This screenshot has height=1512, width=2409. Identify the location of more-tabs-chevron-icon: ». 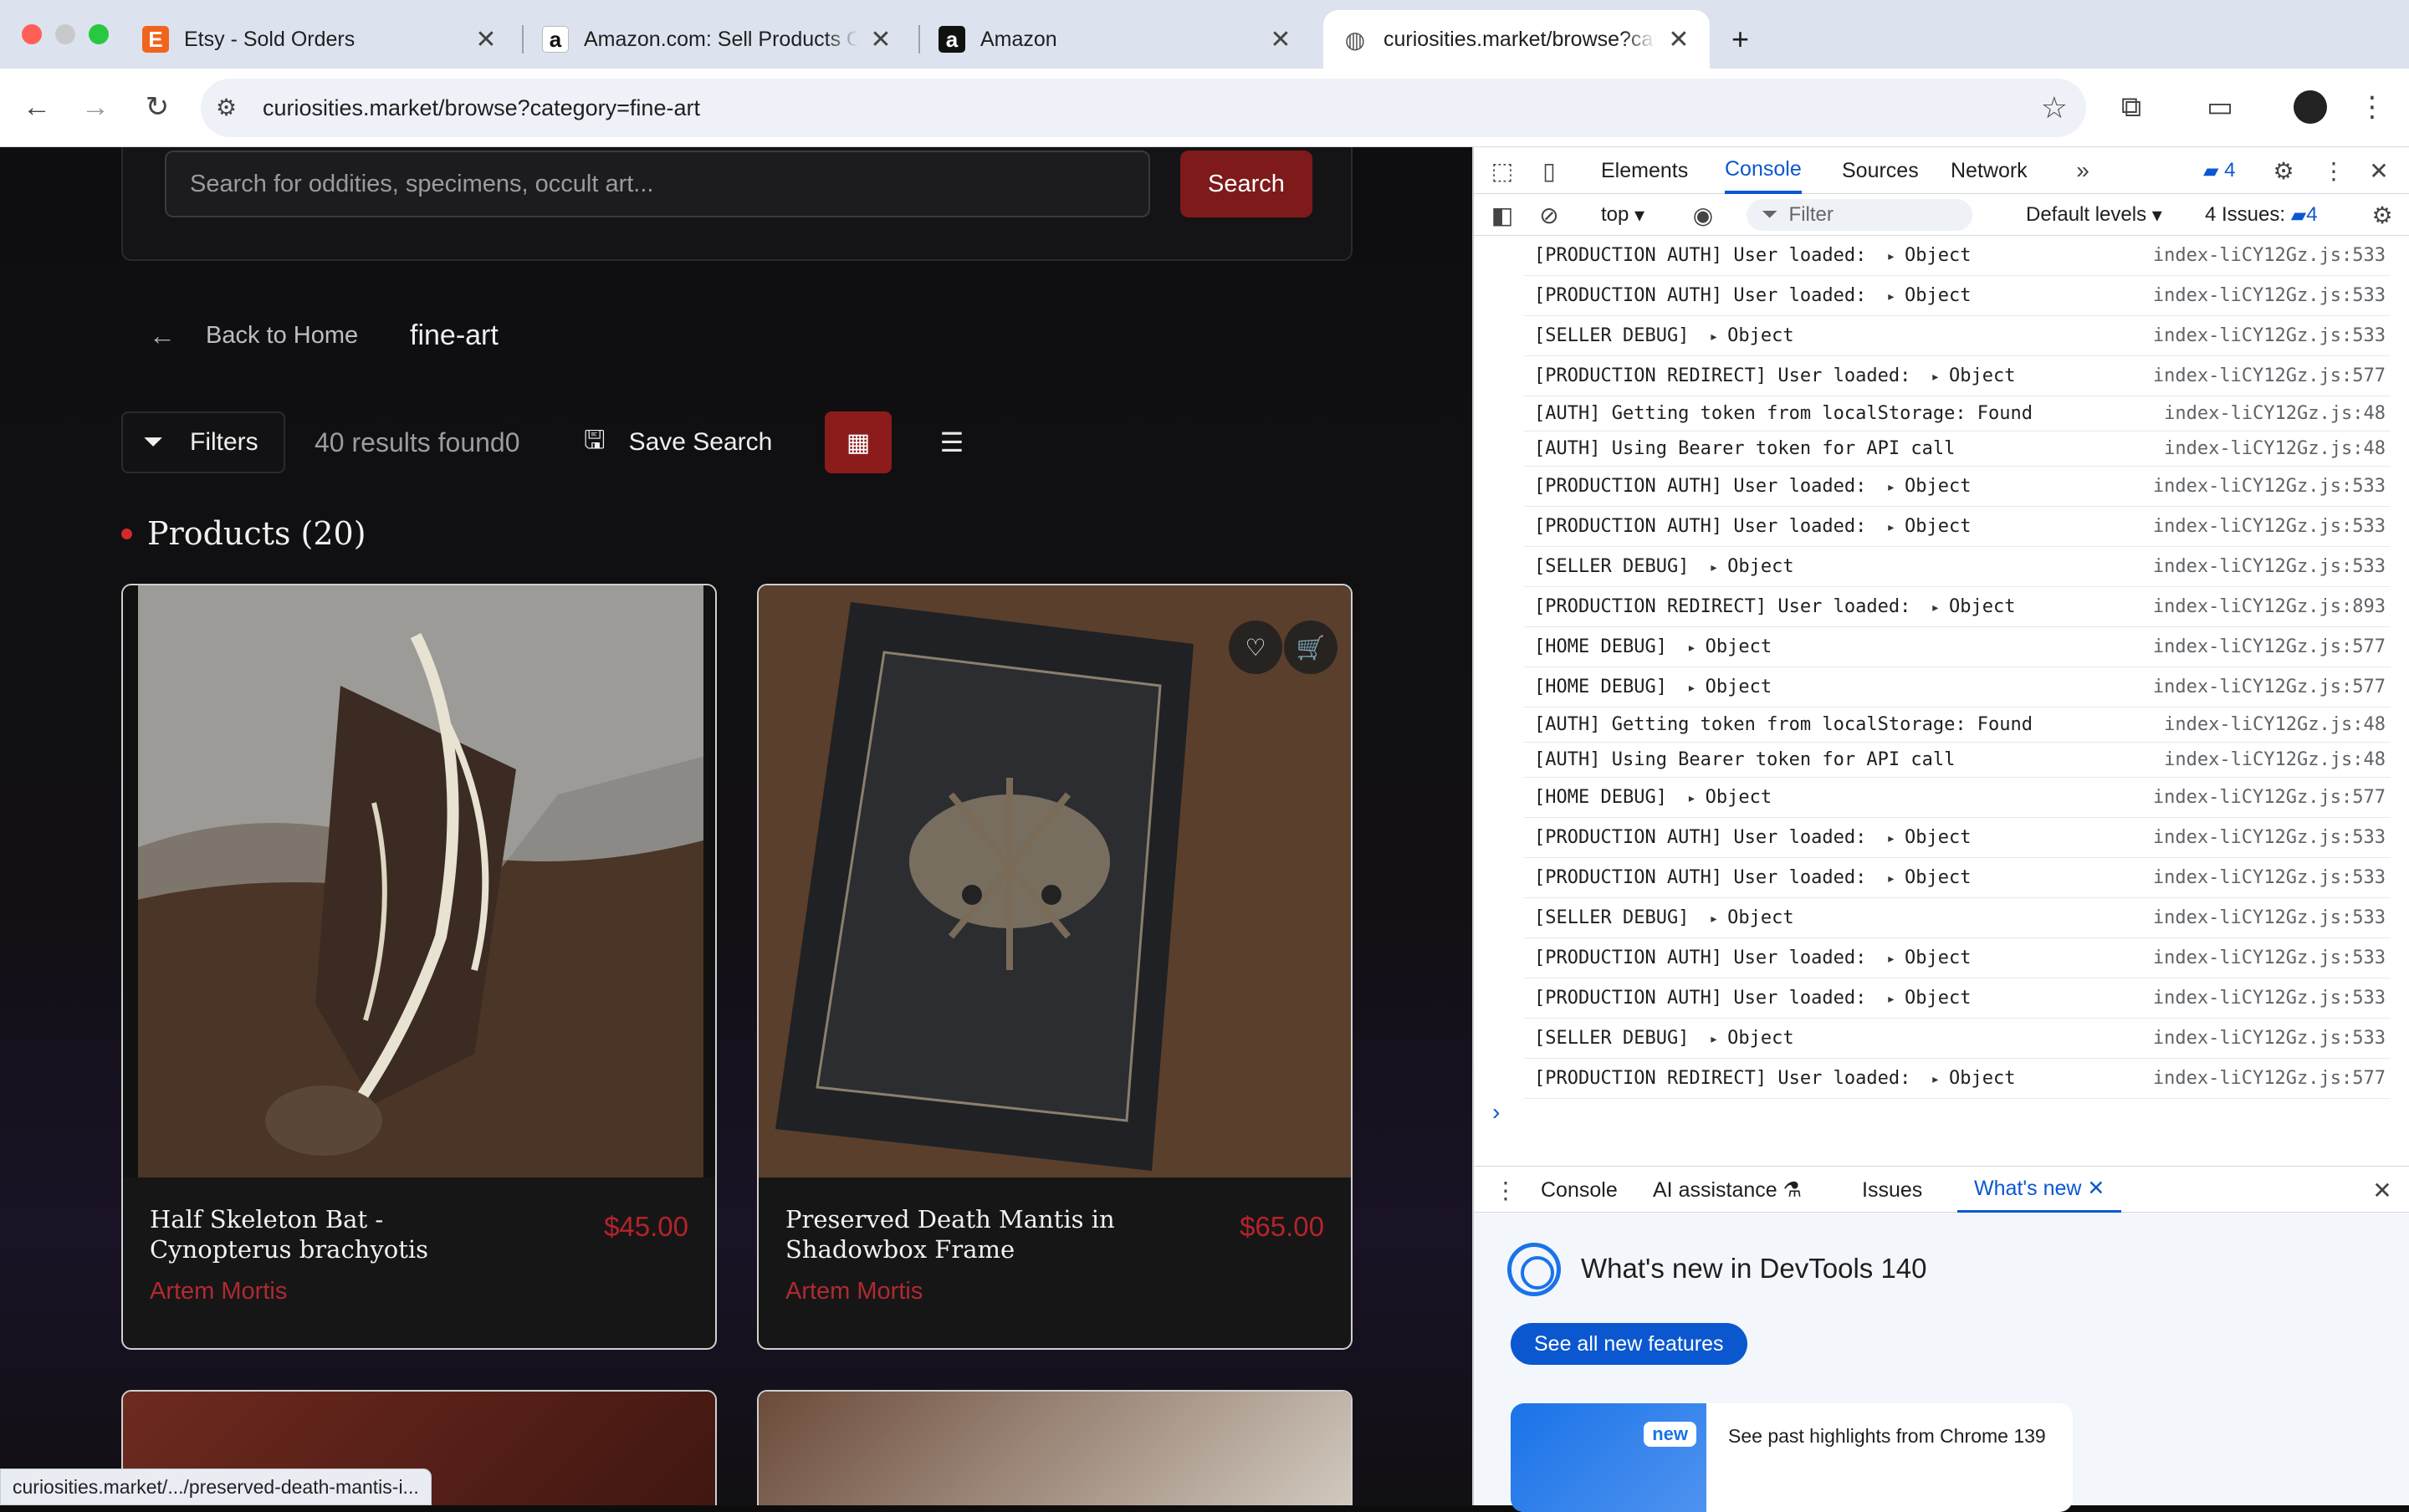
(2083, 170).